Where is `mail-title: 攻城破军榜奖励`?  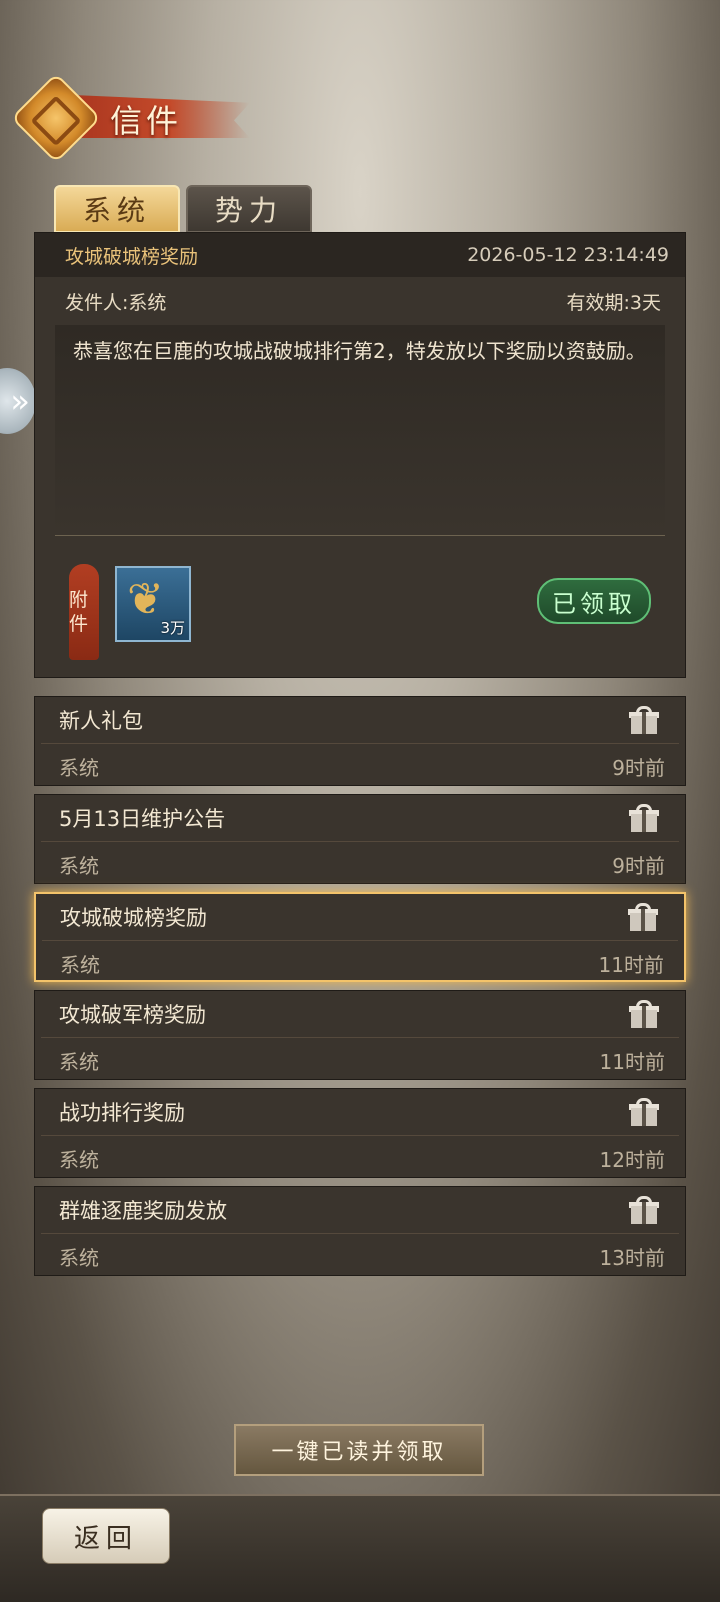 mail-title: 攻城破军榜奖励 is located at coordinates (132, 1015).